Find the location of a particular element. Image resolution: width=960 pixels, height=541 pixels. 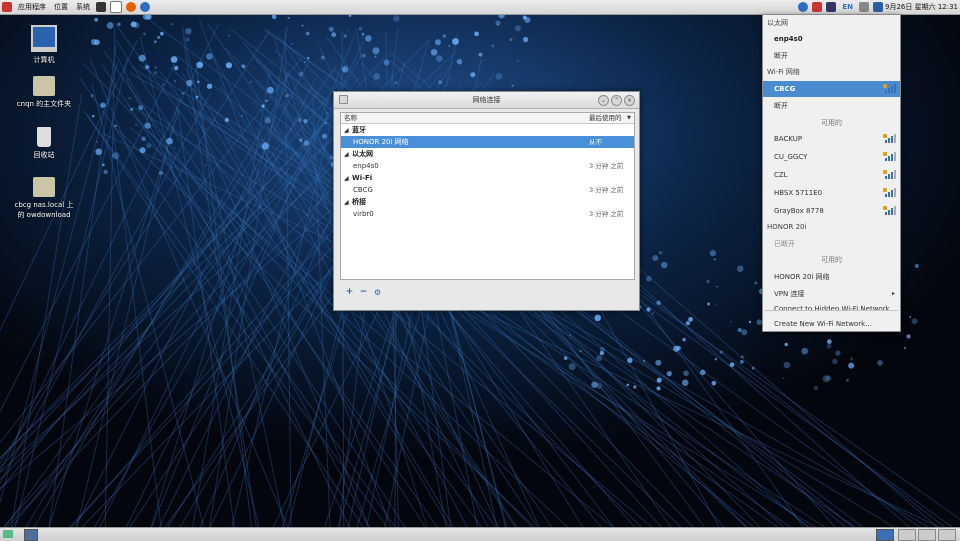

desktop-icon-label: cnqn 的主文件夹 is located at coordinates (44, 104).